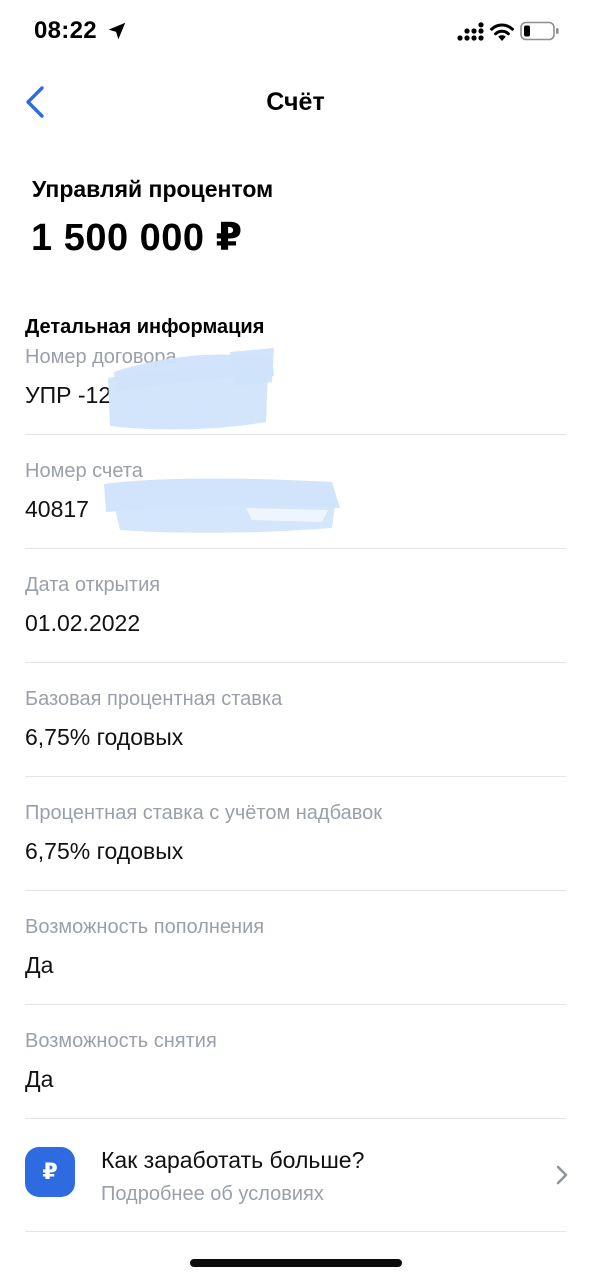  What do you see at coordinates (65, 30) in the screenshot?
I see `status-time: 08:22` at bounding box center [65, 30].